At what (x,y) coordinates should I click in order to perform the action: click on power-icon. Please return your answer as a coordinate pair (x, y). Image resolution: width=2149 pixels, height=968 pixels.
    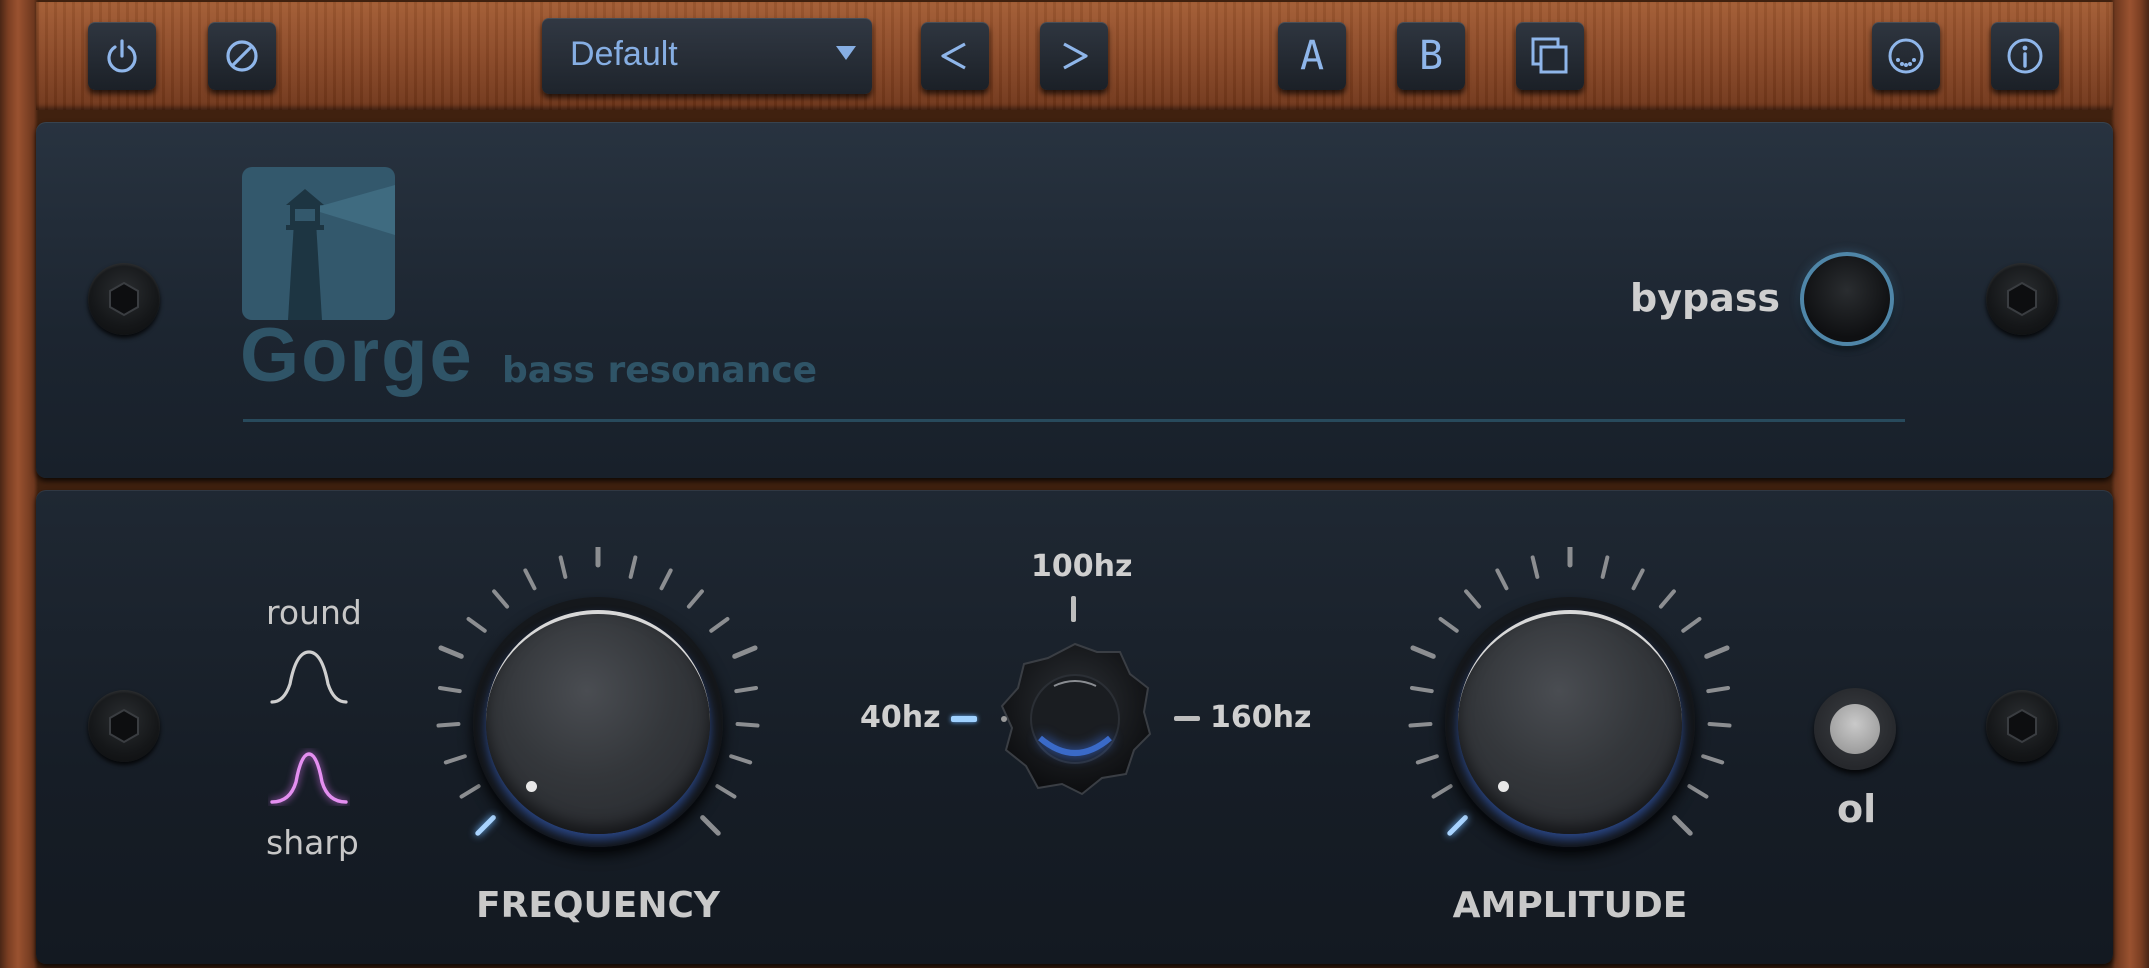
    Looking at the image, I should click on (122, 56).